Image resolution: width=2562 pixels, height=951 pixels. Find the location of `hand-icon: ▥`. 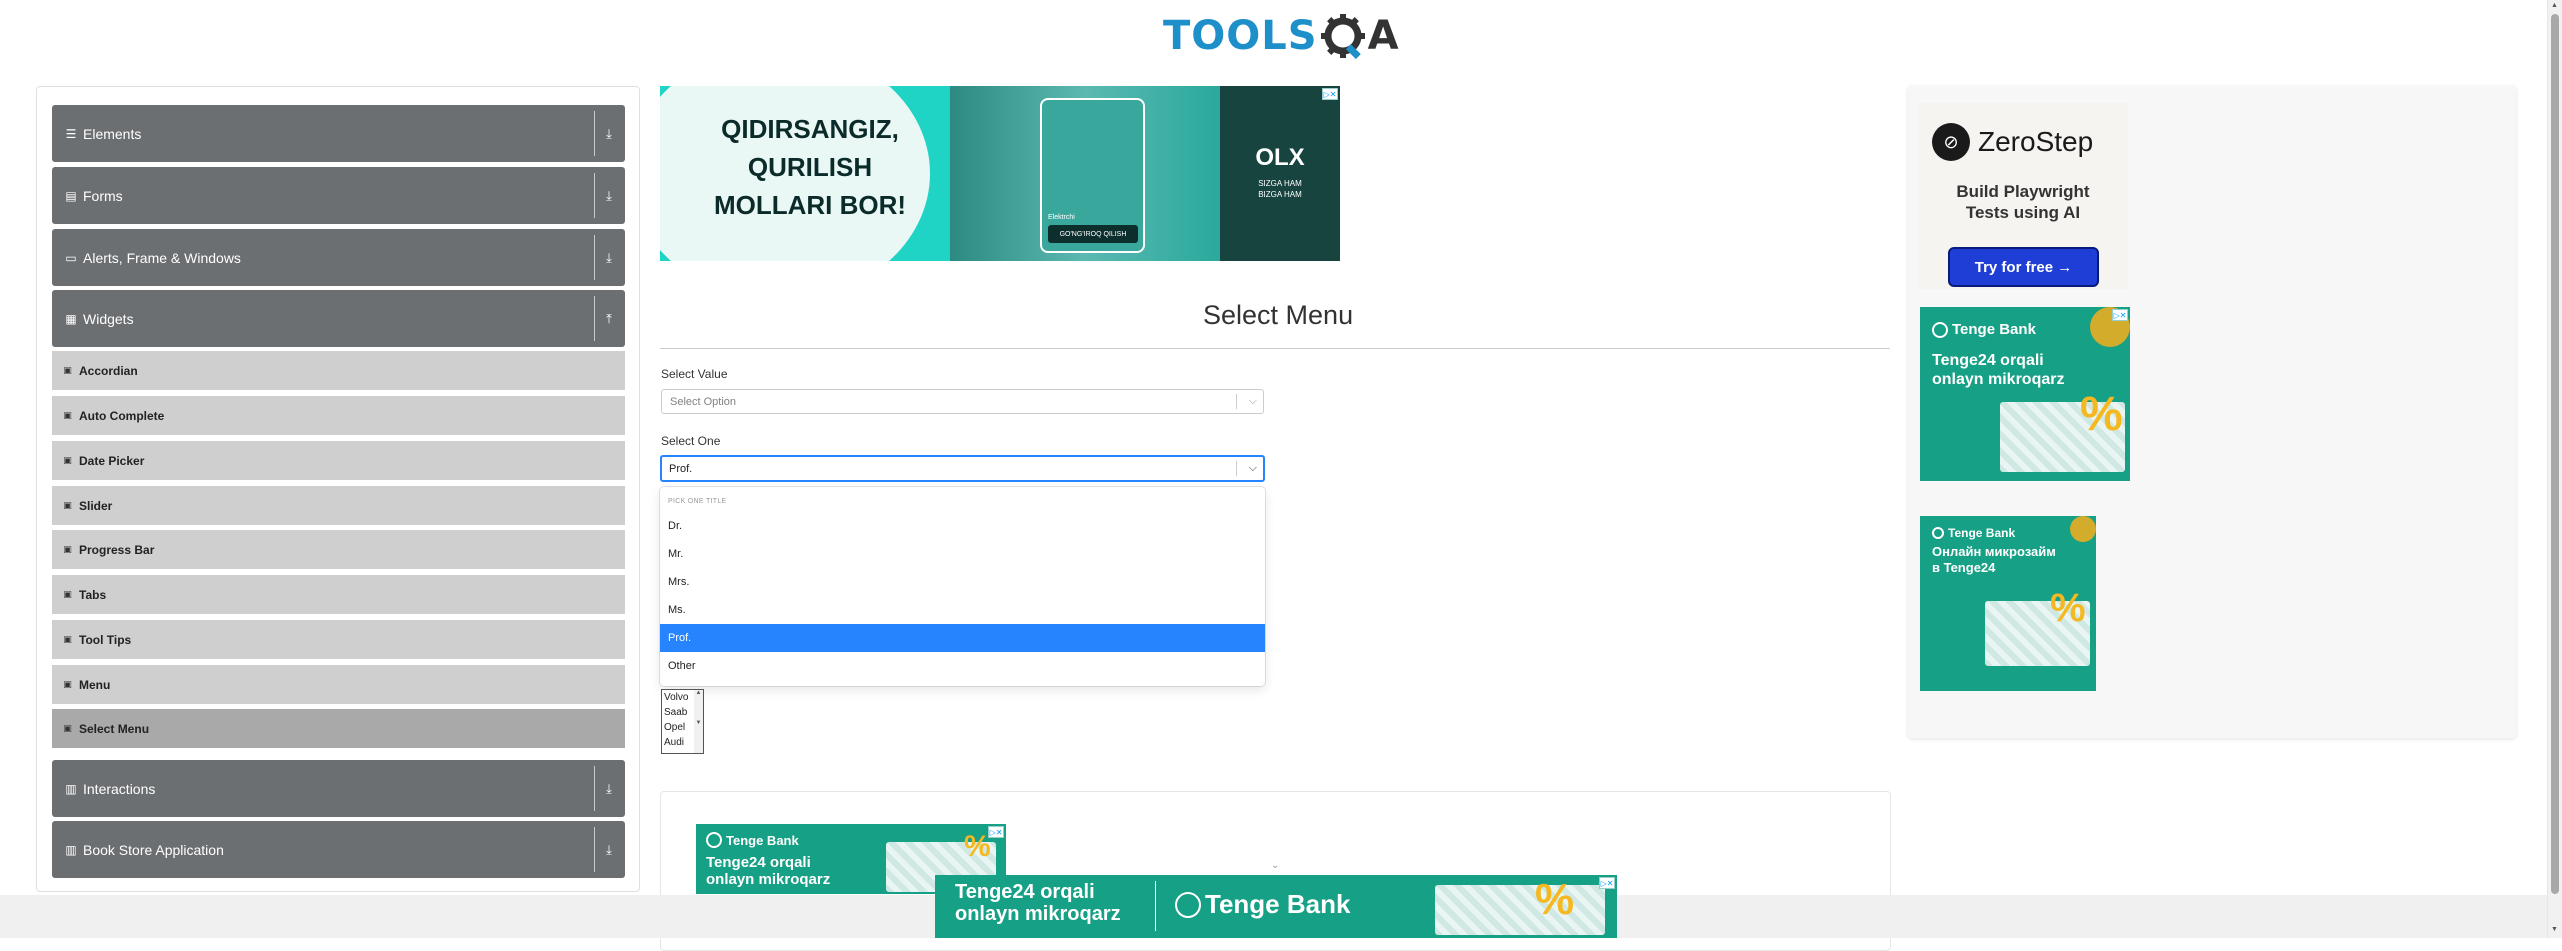

hand-icon: ▥ is located at coordinates (71, 788).